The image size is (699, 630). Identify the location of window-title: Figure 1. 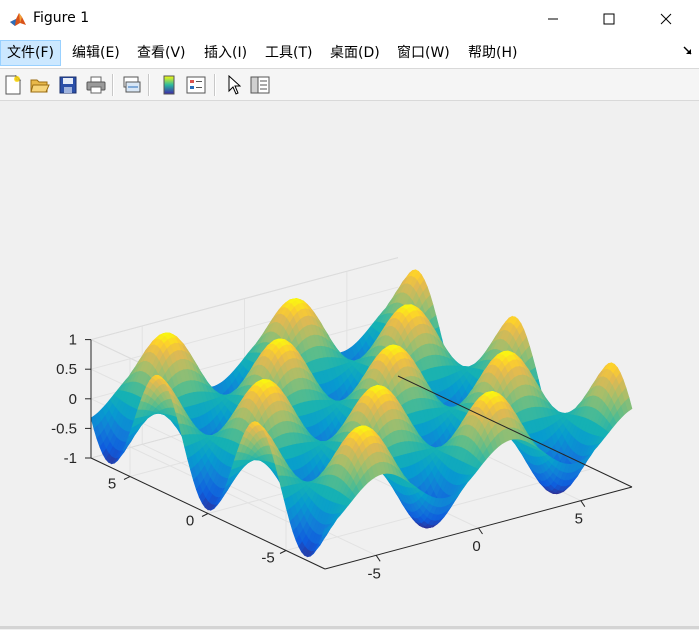
(61, 18).